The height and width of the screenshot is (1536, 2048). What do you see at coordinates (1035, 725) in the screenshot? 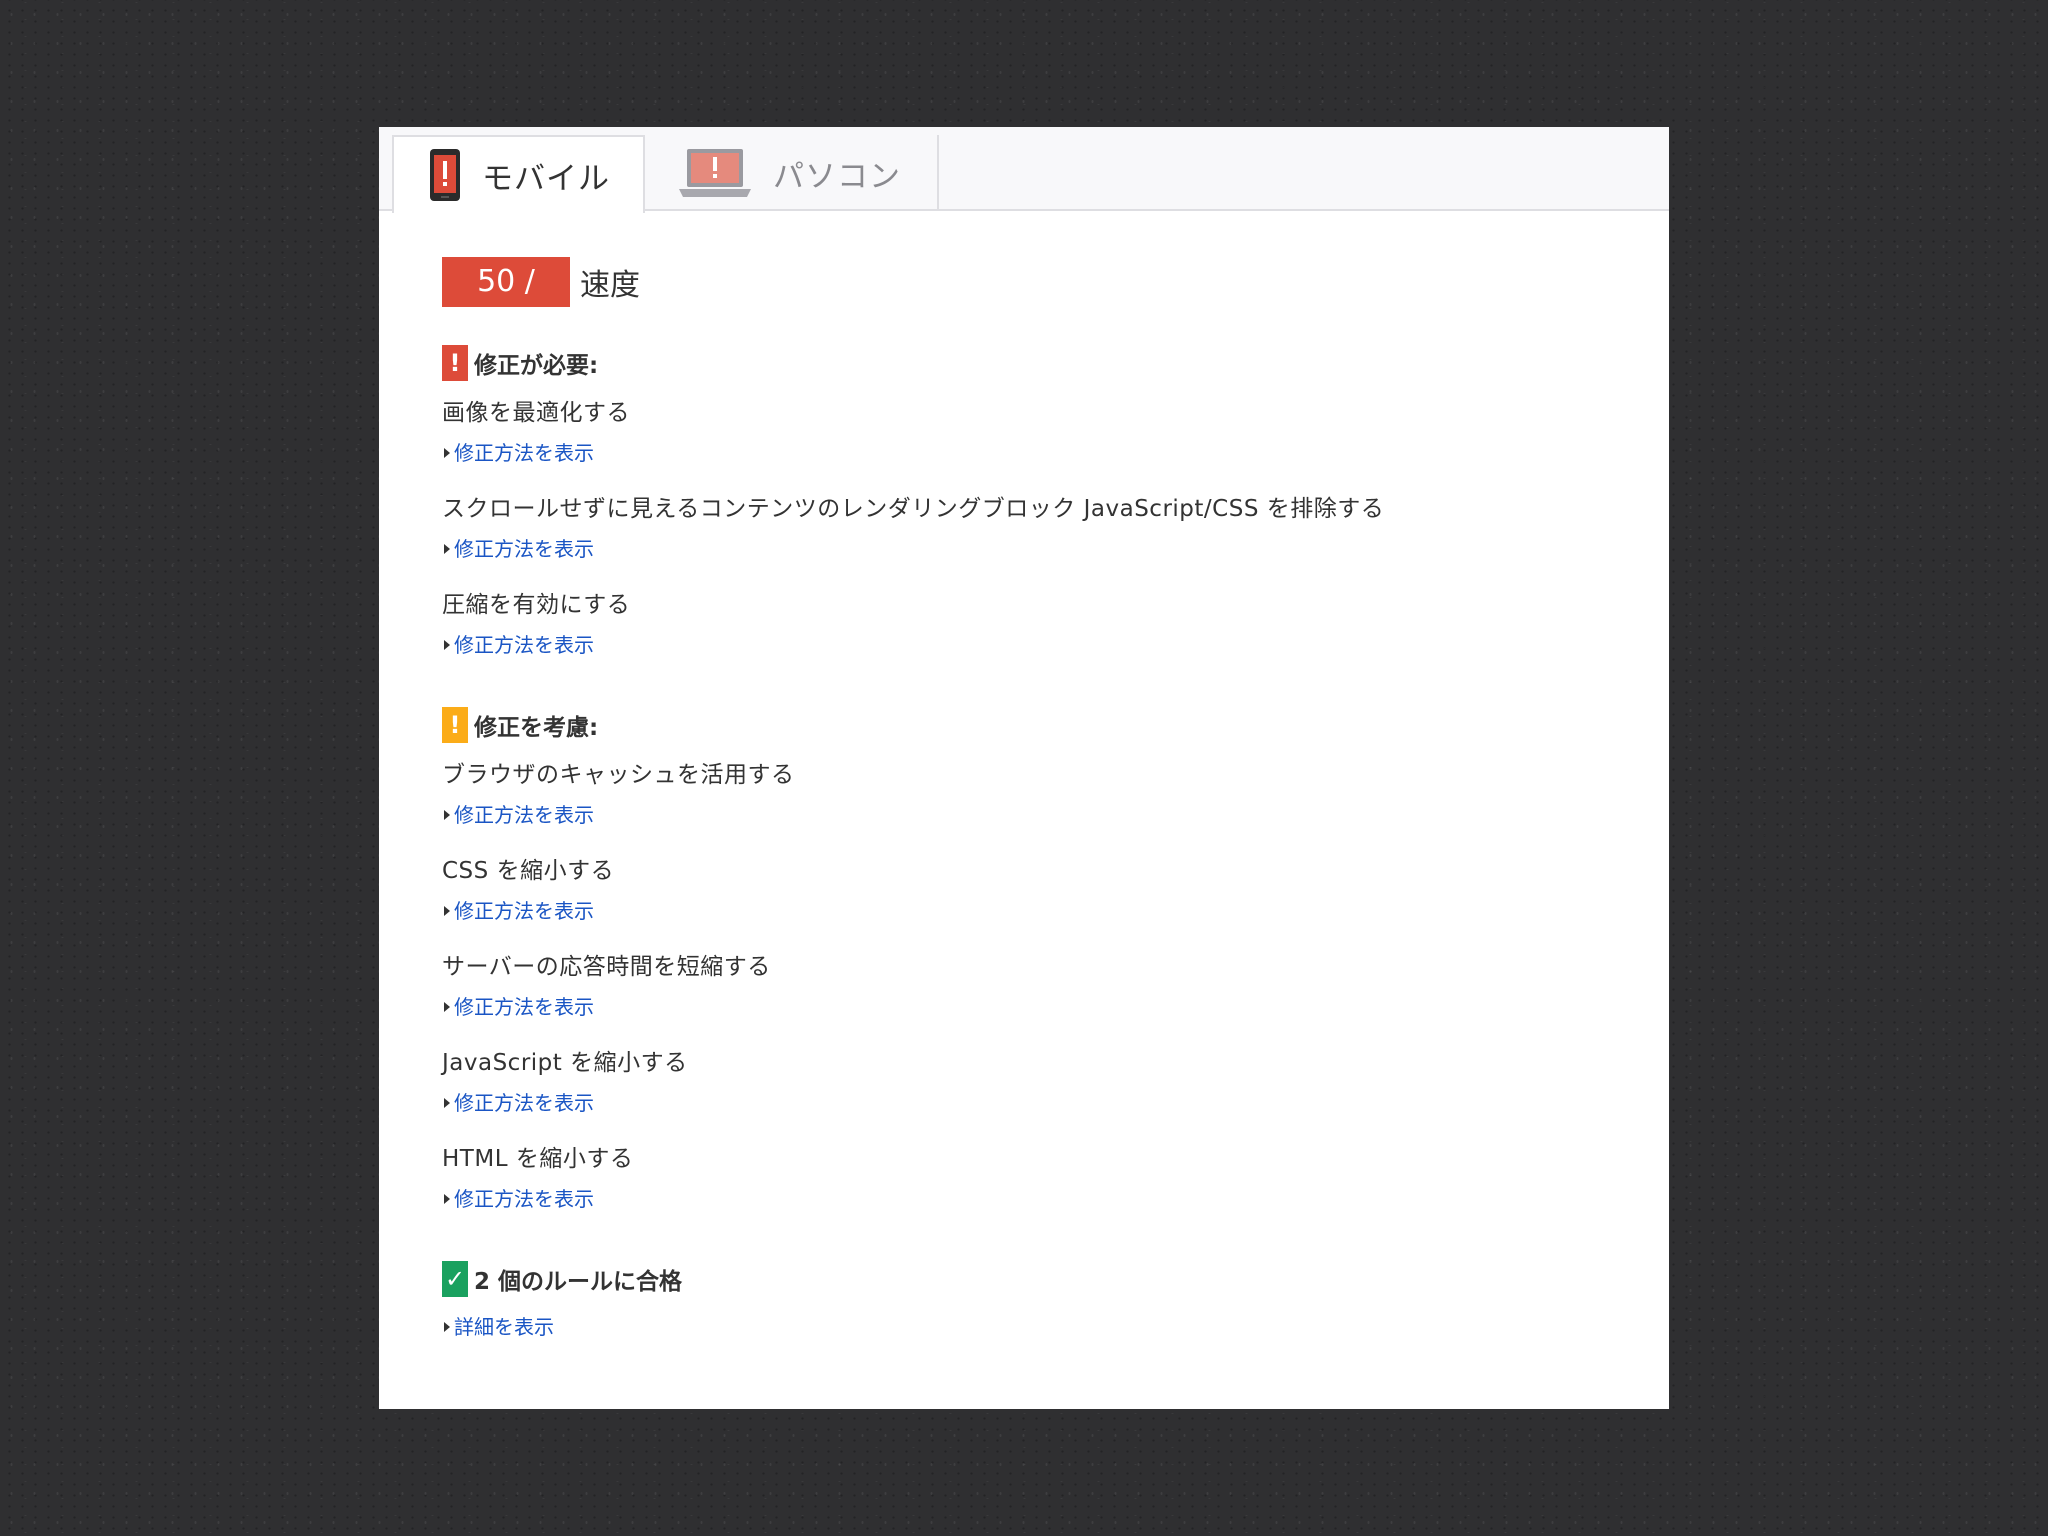
I see `section-consider-header: ! 修正を考慮:` at bounding box center [1035, 725].